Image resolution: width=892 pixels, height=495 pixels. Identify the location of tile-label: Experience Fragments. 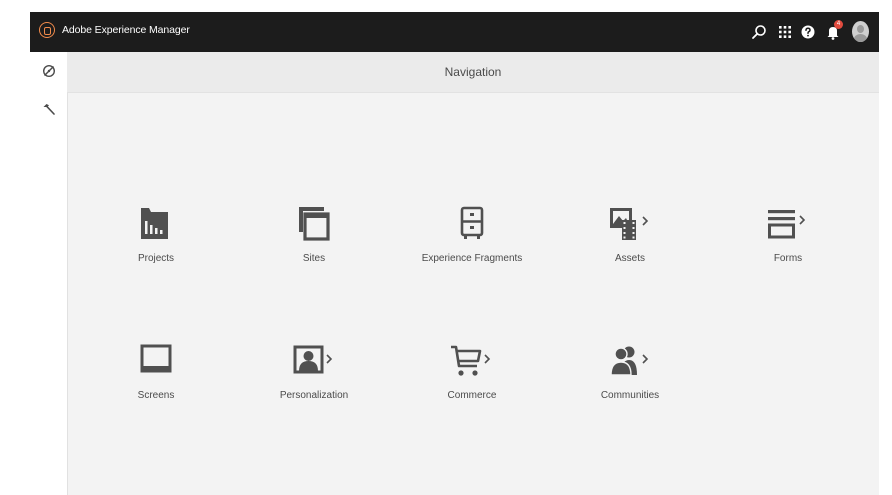
(472, 258).